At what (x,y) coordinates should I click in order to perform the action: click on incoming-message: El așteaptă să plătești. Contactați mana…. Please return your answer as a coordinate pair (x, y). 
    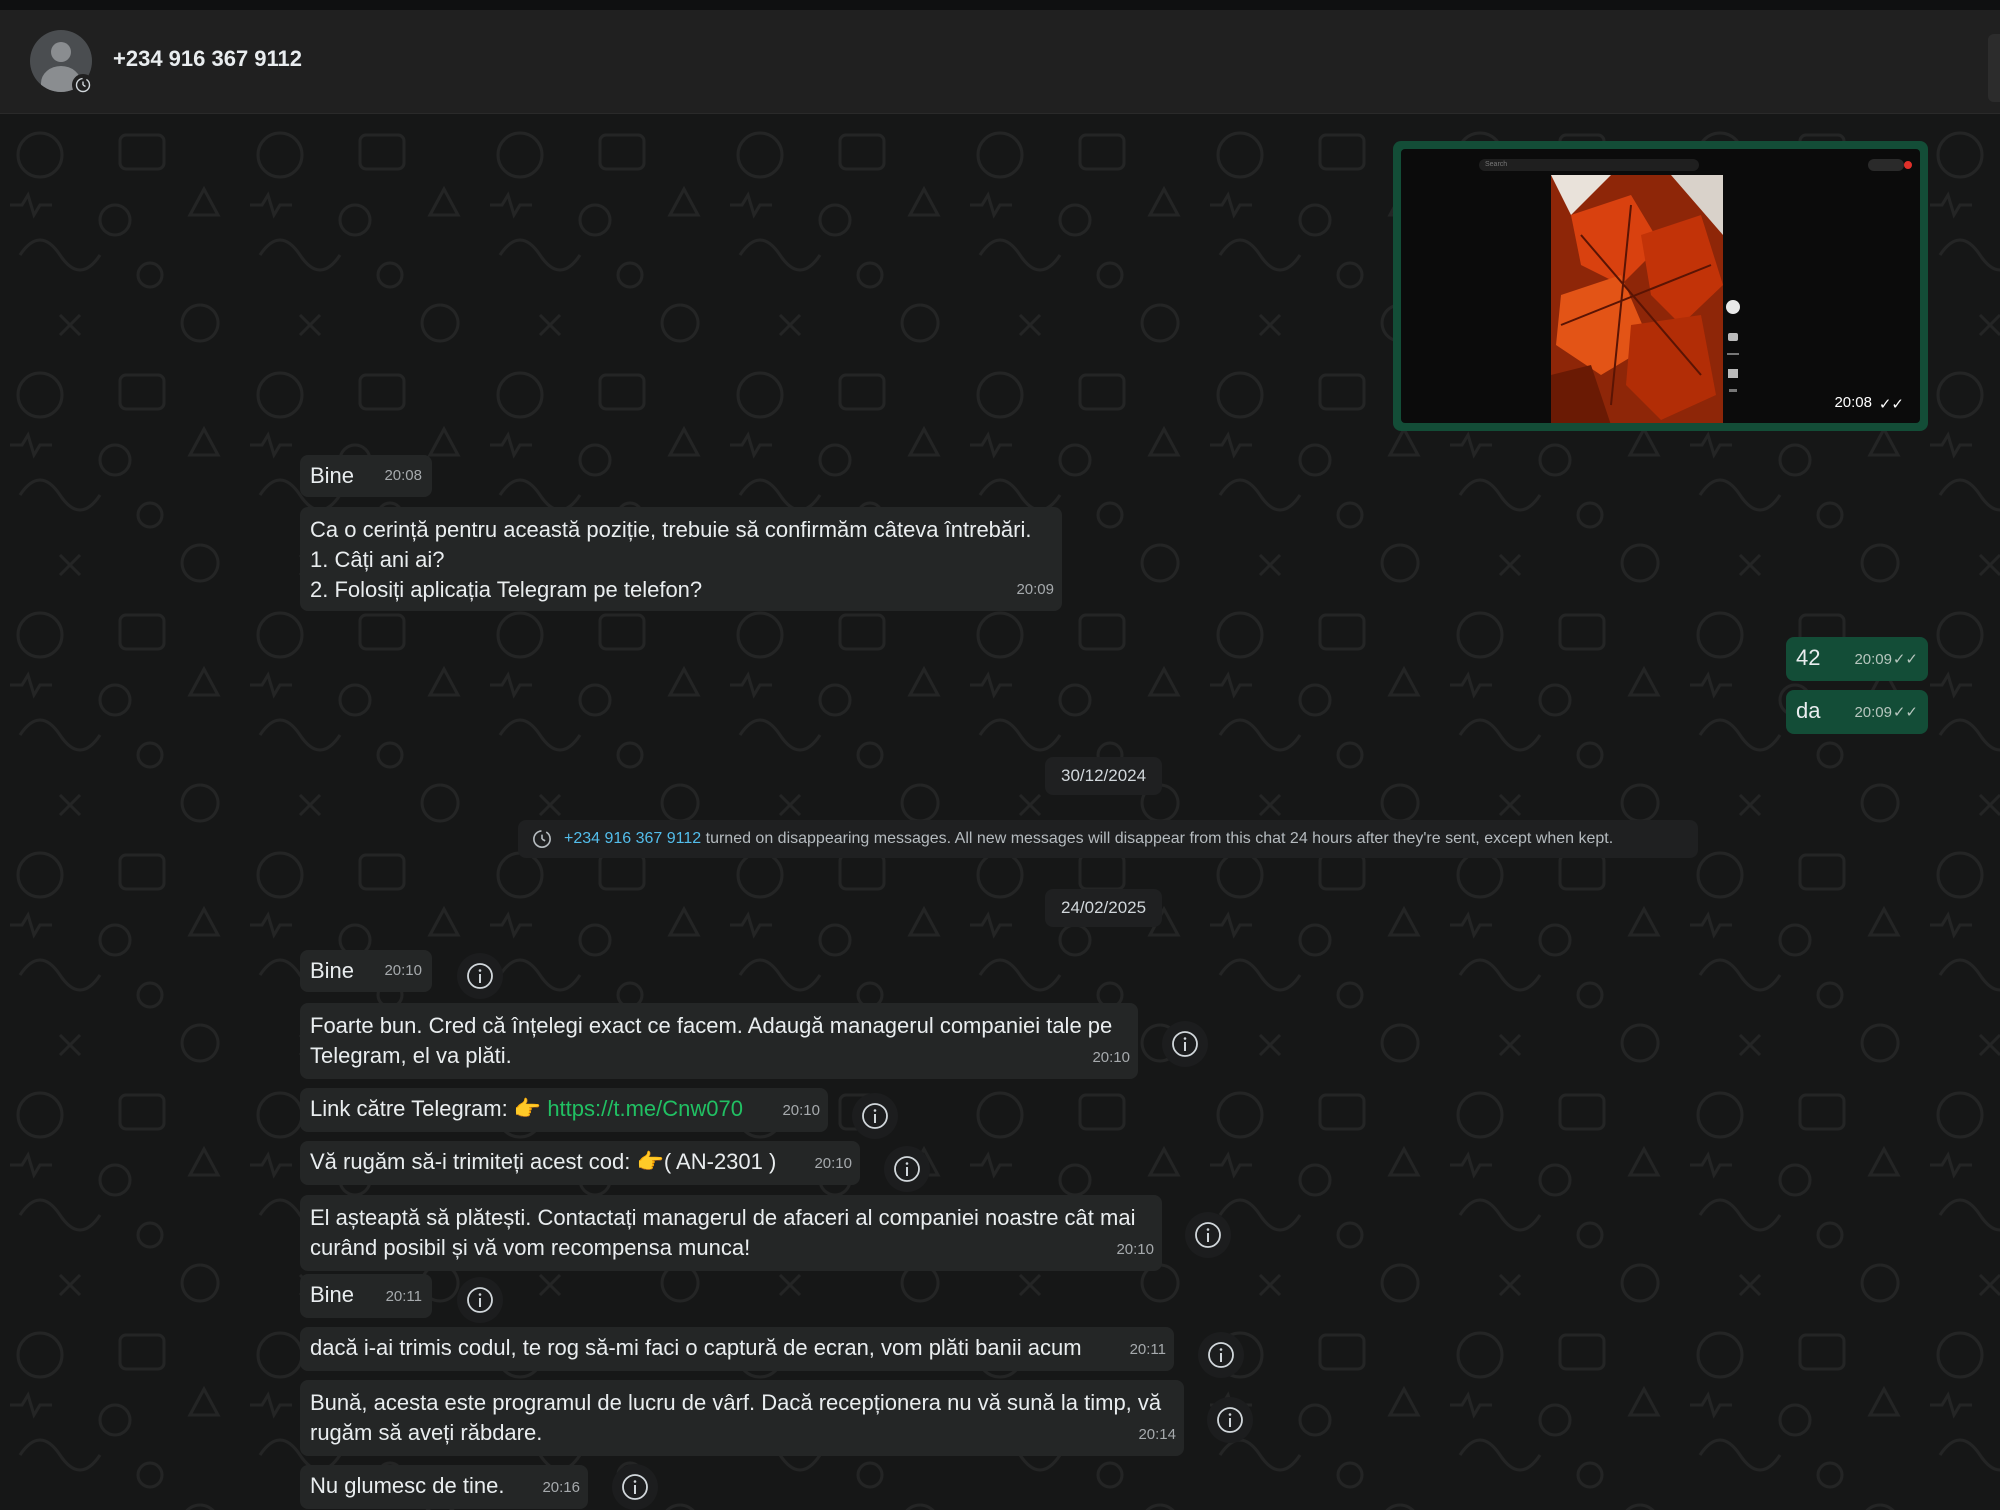
    Looking at the image, I should click on (731, 1233).